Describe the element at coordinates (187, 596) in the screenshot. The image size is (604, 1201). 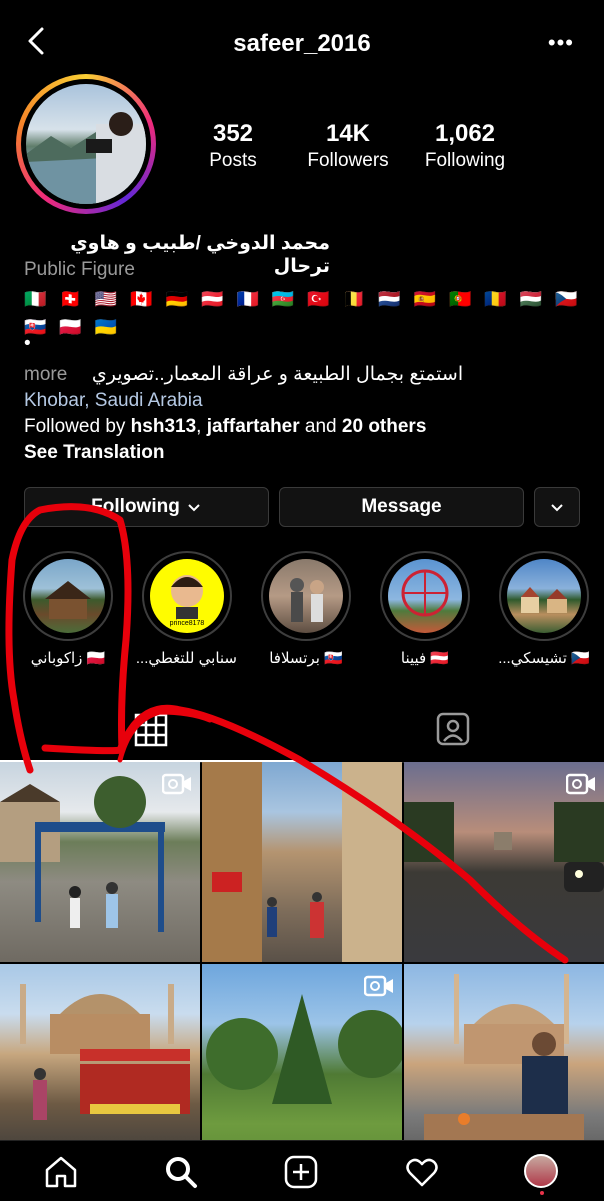
I see `highlight-cover: prince8178` at that location.